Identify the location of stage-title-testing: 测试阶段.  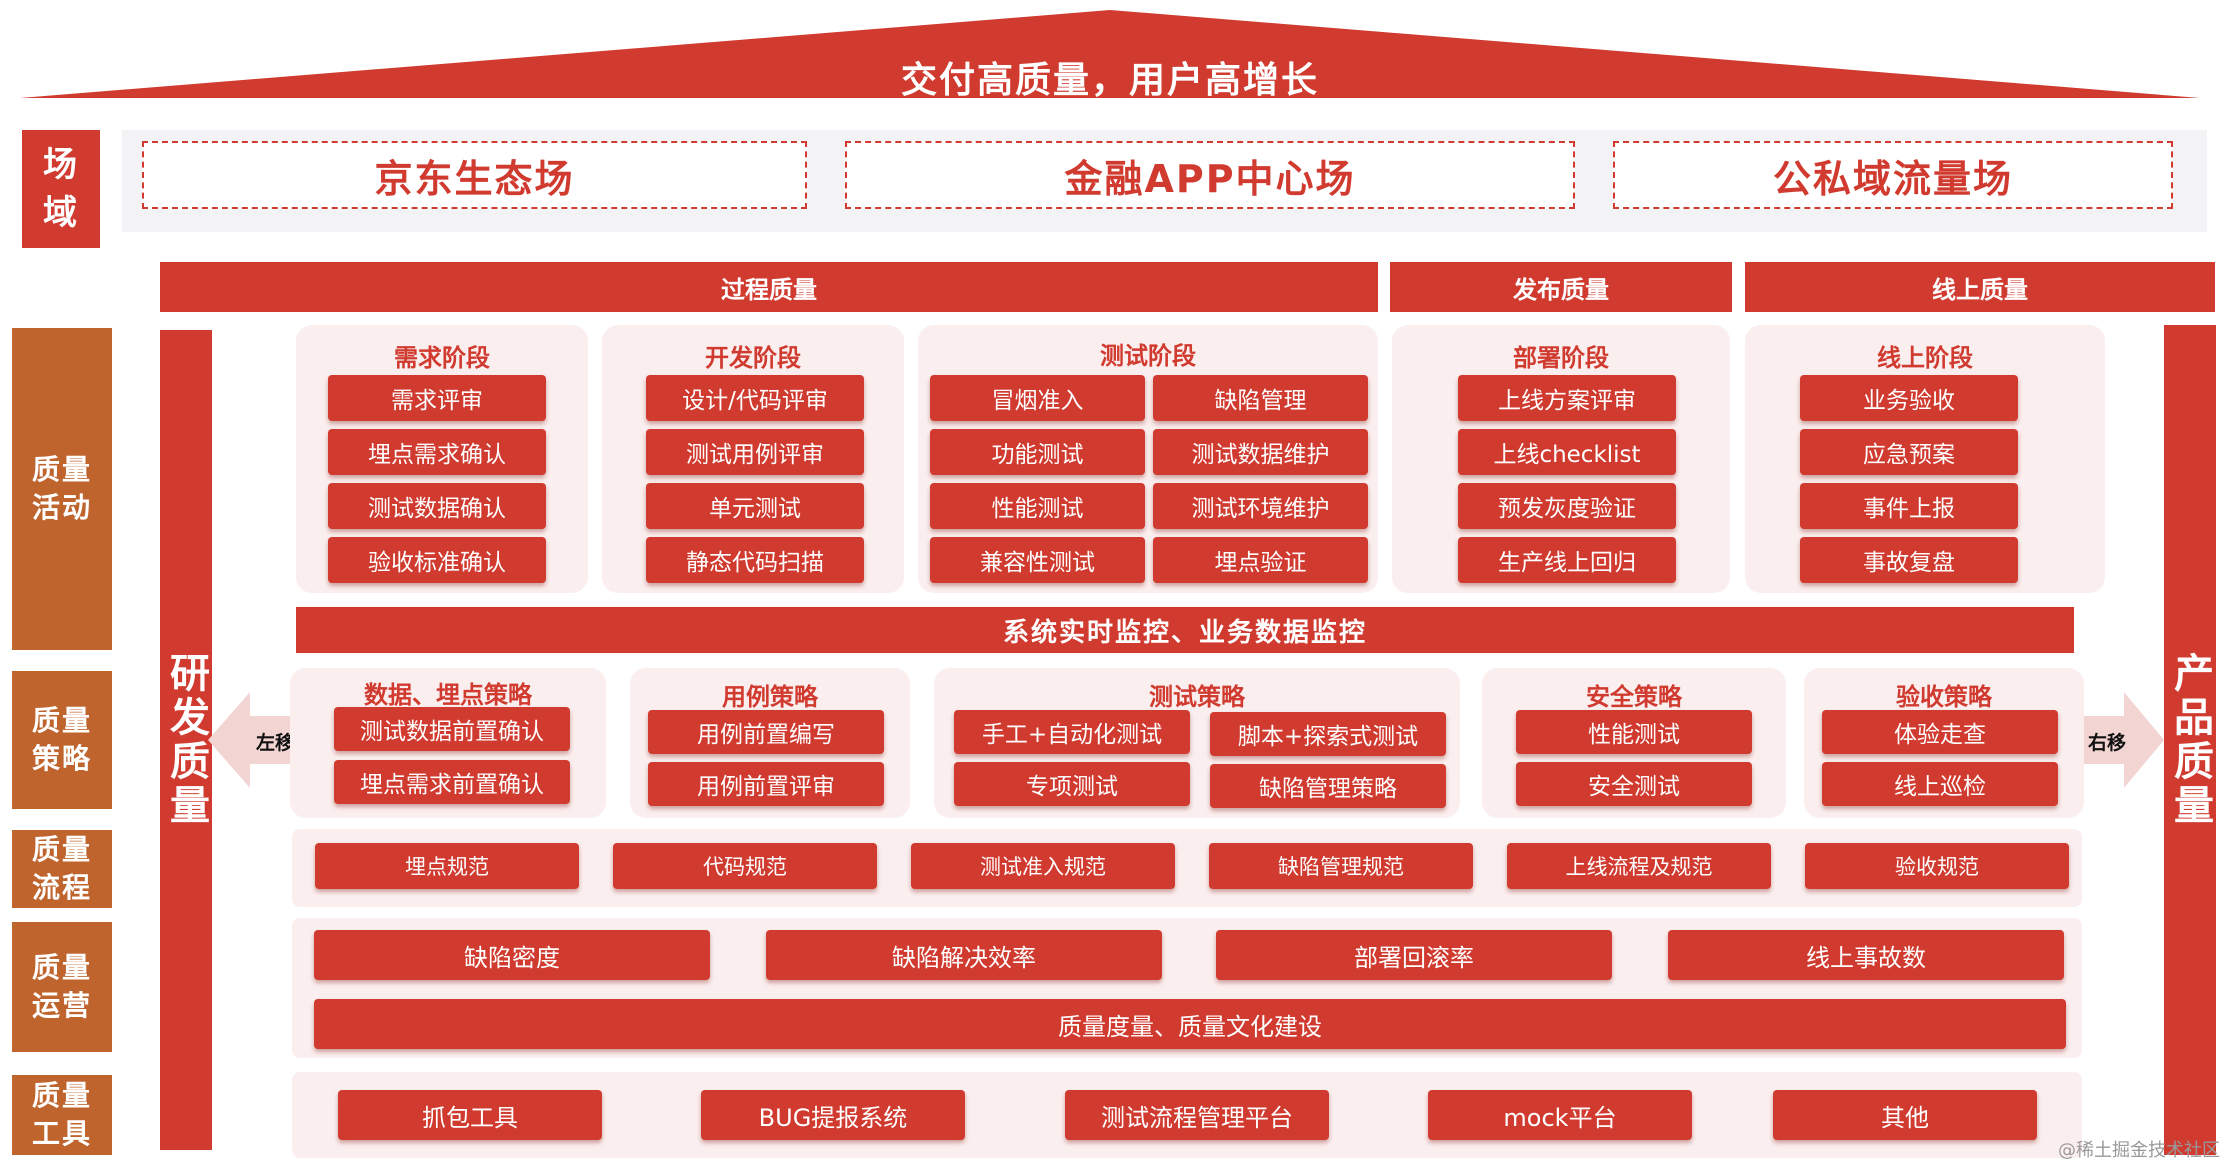
(1148, 355).